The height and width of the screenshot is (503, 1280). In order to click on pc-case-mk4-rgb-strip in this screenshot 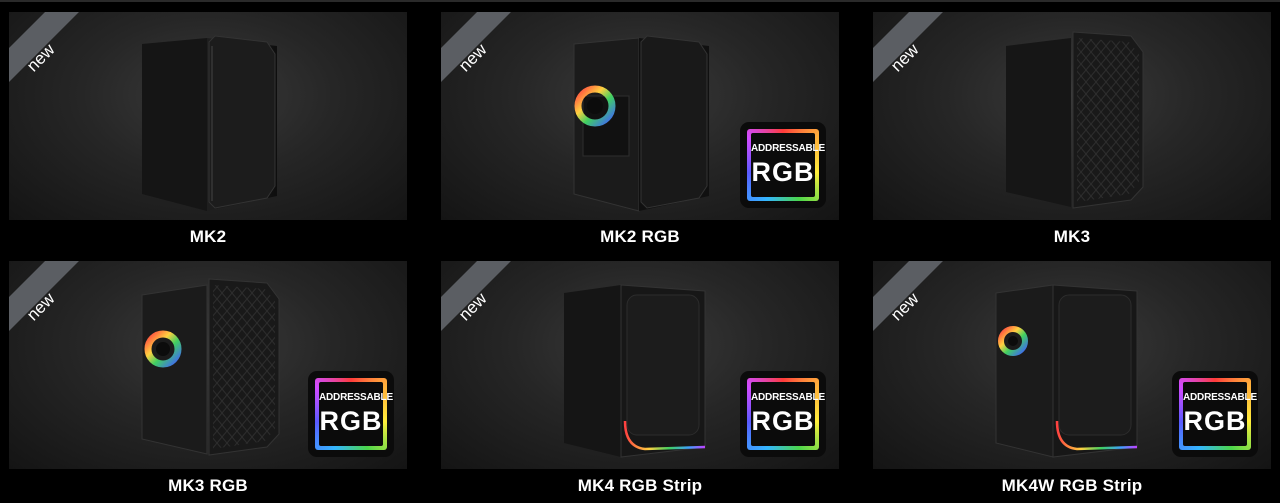, I will do `click(635, 371)`.